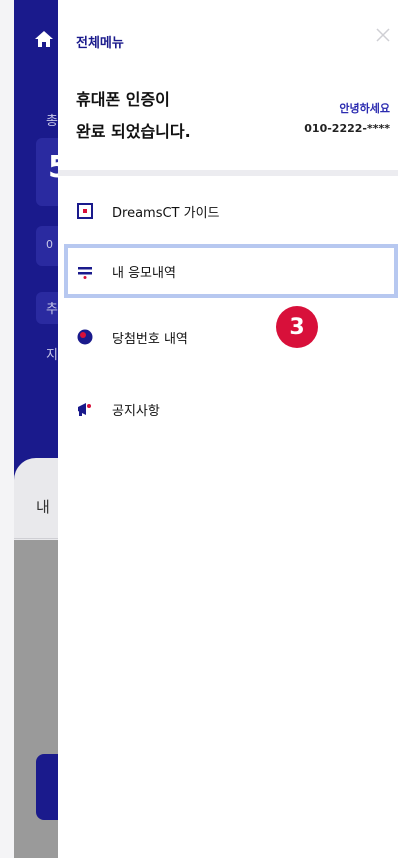 The height and width of the screenshot is (858, 398). Describe the element at coordinates (136, 411) in the screenshot. I see `menu-item-label: 공지사항` at that location.